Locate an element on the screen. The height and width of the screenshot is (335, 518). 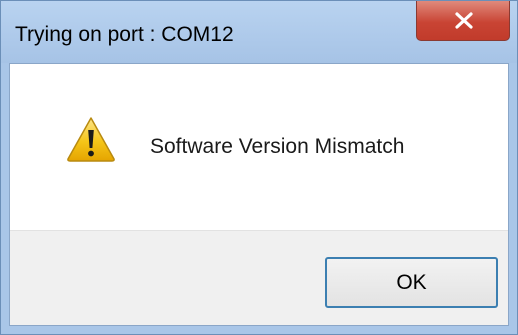
message-text: Software Version Mismatch is located at coordinates (277, 146).